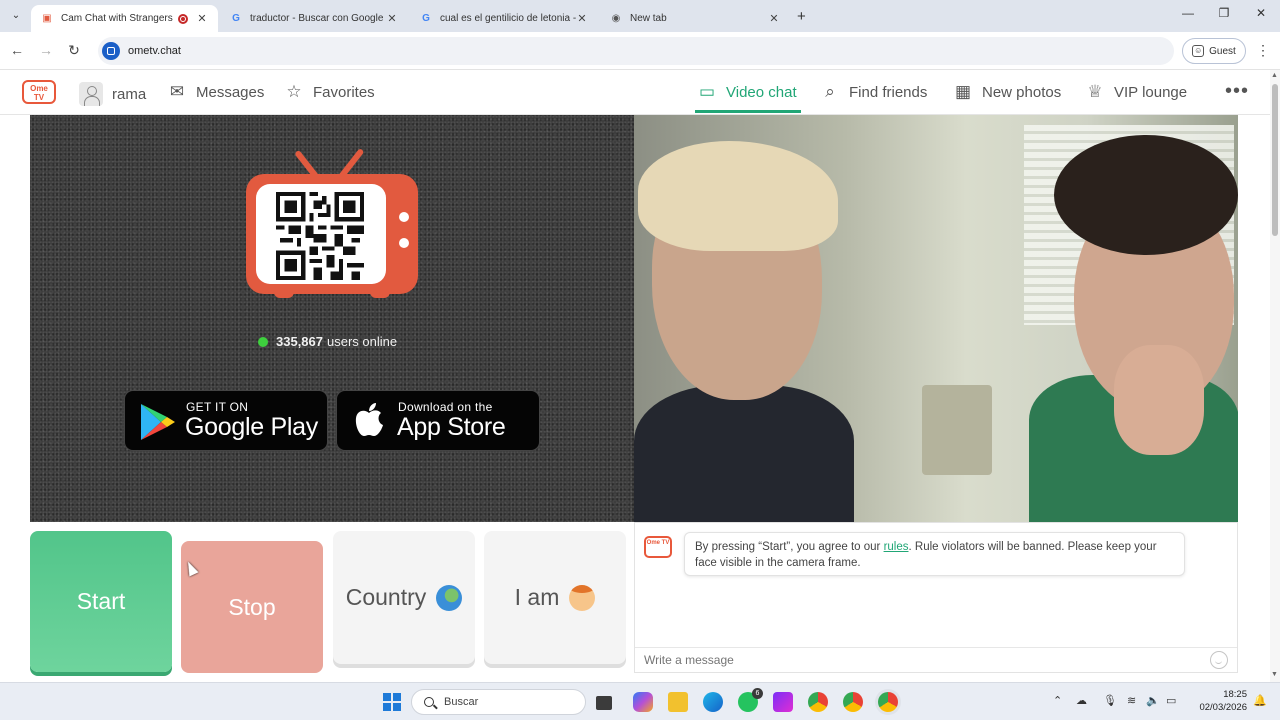 This screenshot has width=1280, height=720. Describe the element at coordinates (1222, 51) in the screenshot. I see `profile-label: Guest` at that location.